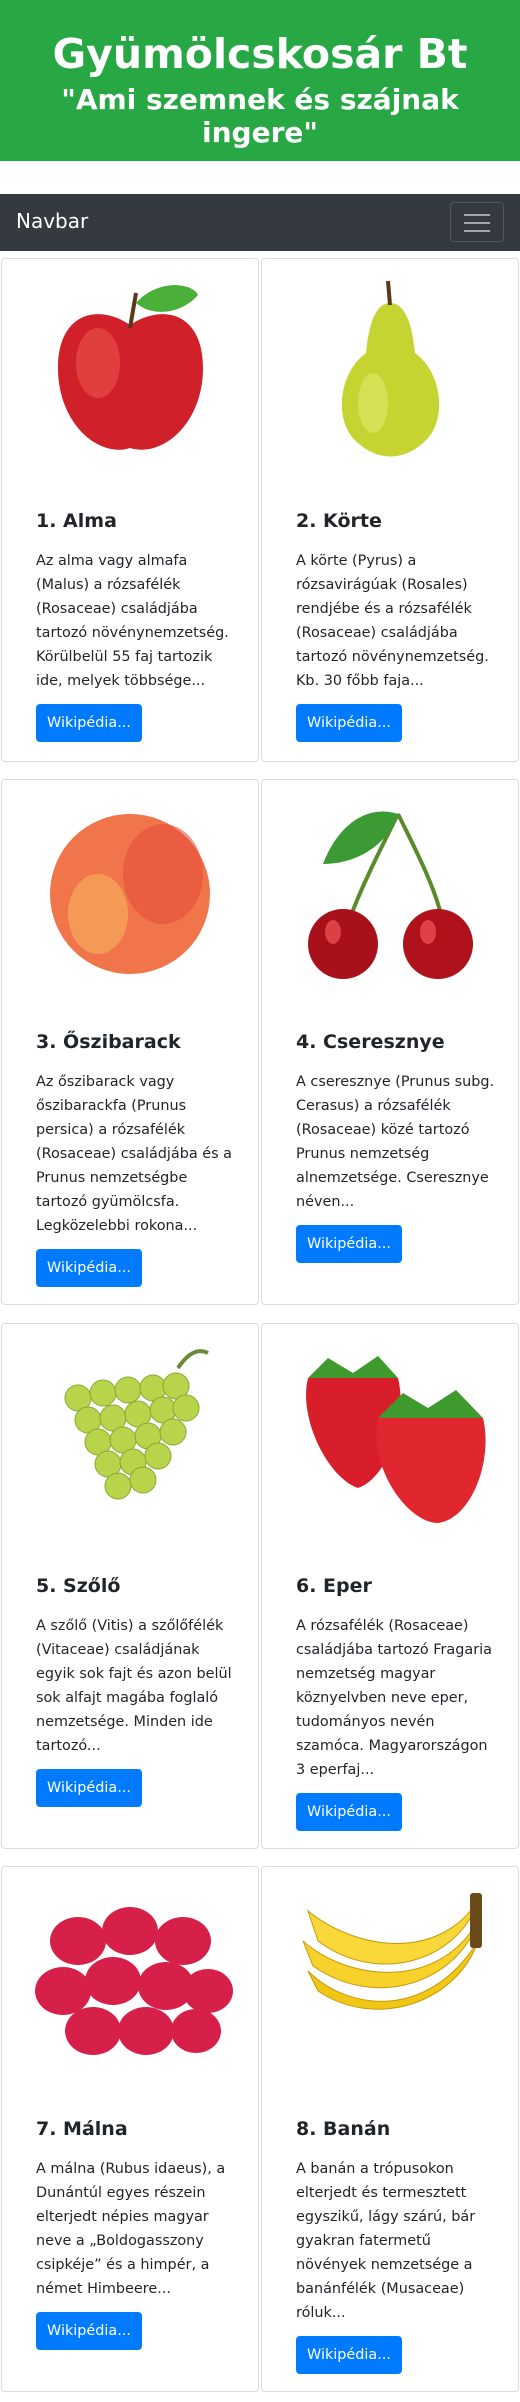  Describe the element at coordinates (136, 1424) in the screenshot. I see `grapes-image` at that location.